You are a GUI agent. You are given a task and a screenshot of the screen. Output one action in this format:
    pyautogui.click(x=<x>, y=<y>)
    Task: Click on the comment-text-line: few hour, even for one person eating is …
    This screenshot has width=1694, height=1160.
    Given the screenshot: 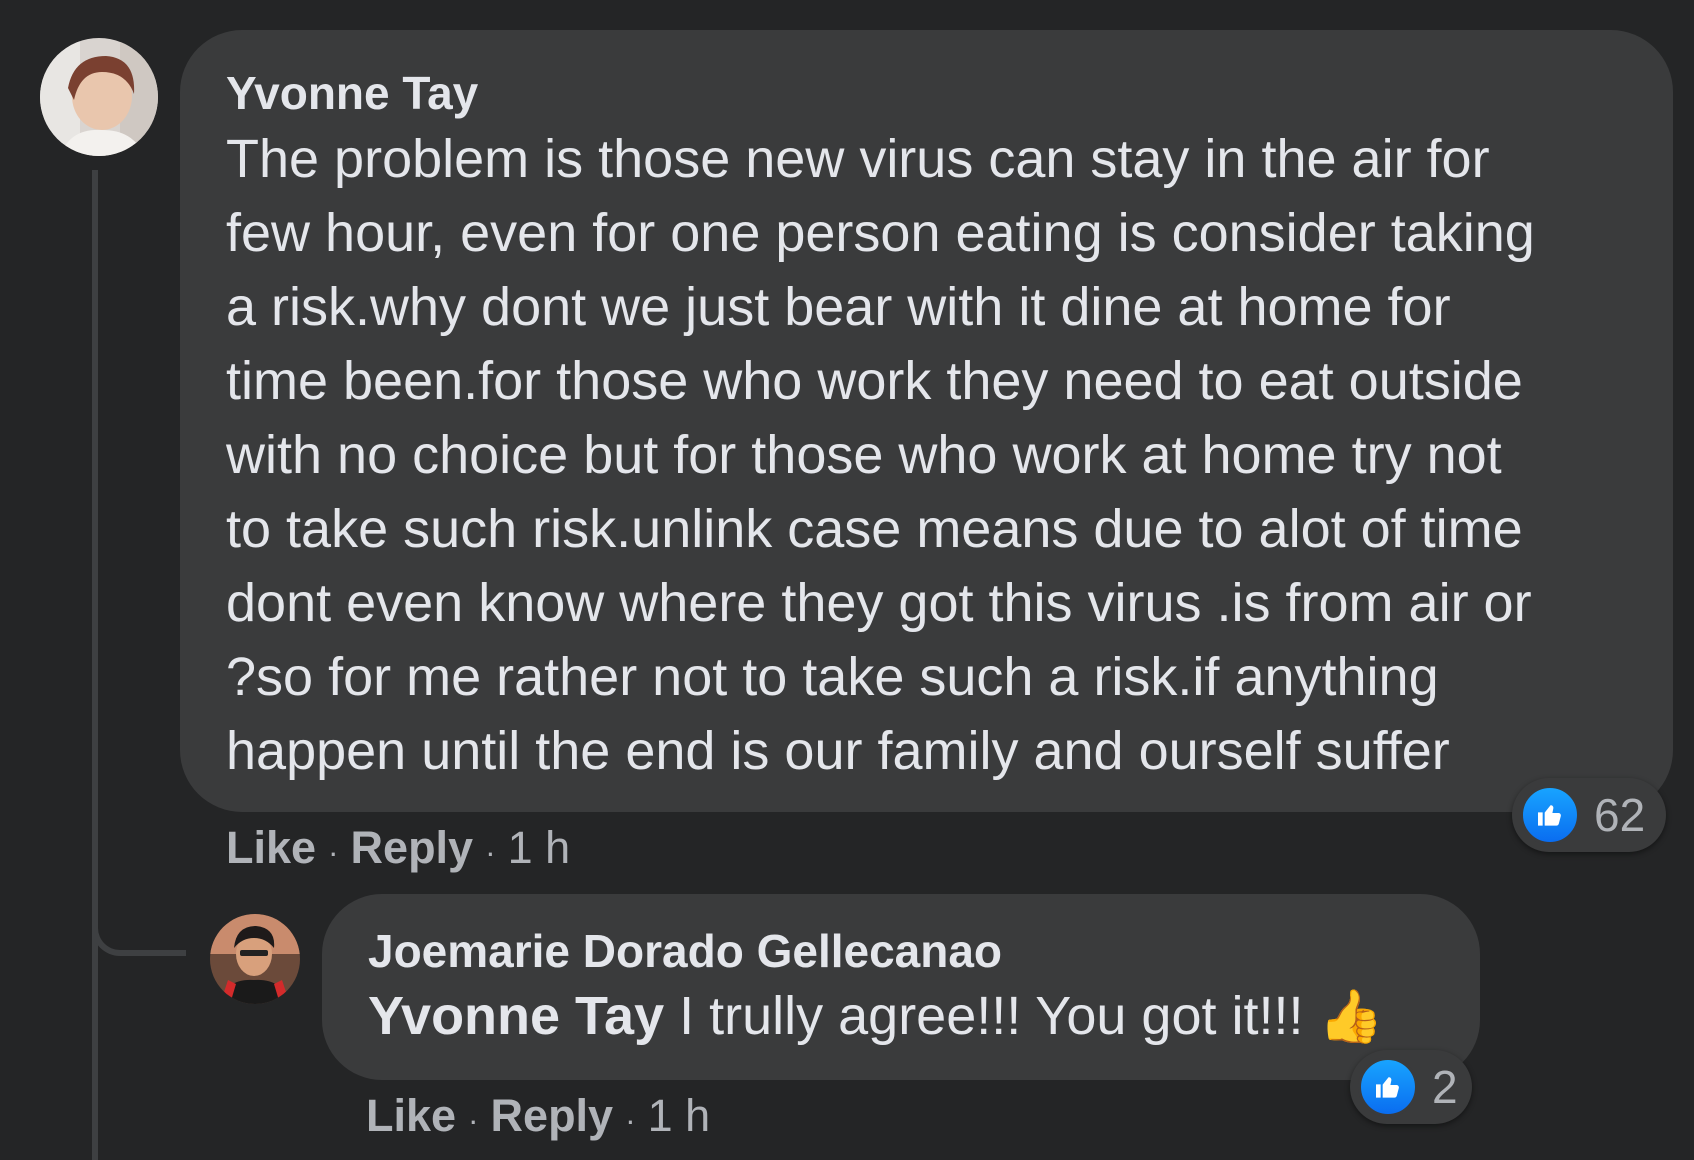 What is the action you would take?
    pyautogui.click(x=880, y=233)
    